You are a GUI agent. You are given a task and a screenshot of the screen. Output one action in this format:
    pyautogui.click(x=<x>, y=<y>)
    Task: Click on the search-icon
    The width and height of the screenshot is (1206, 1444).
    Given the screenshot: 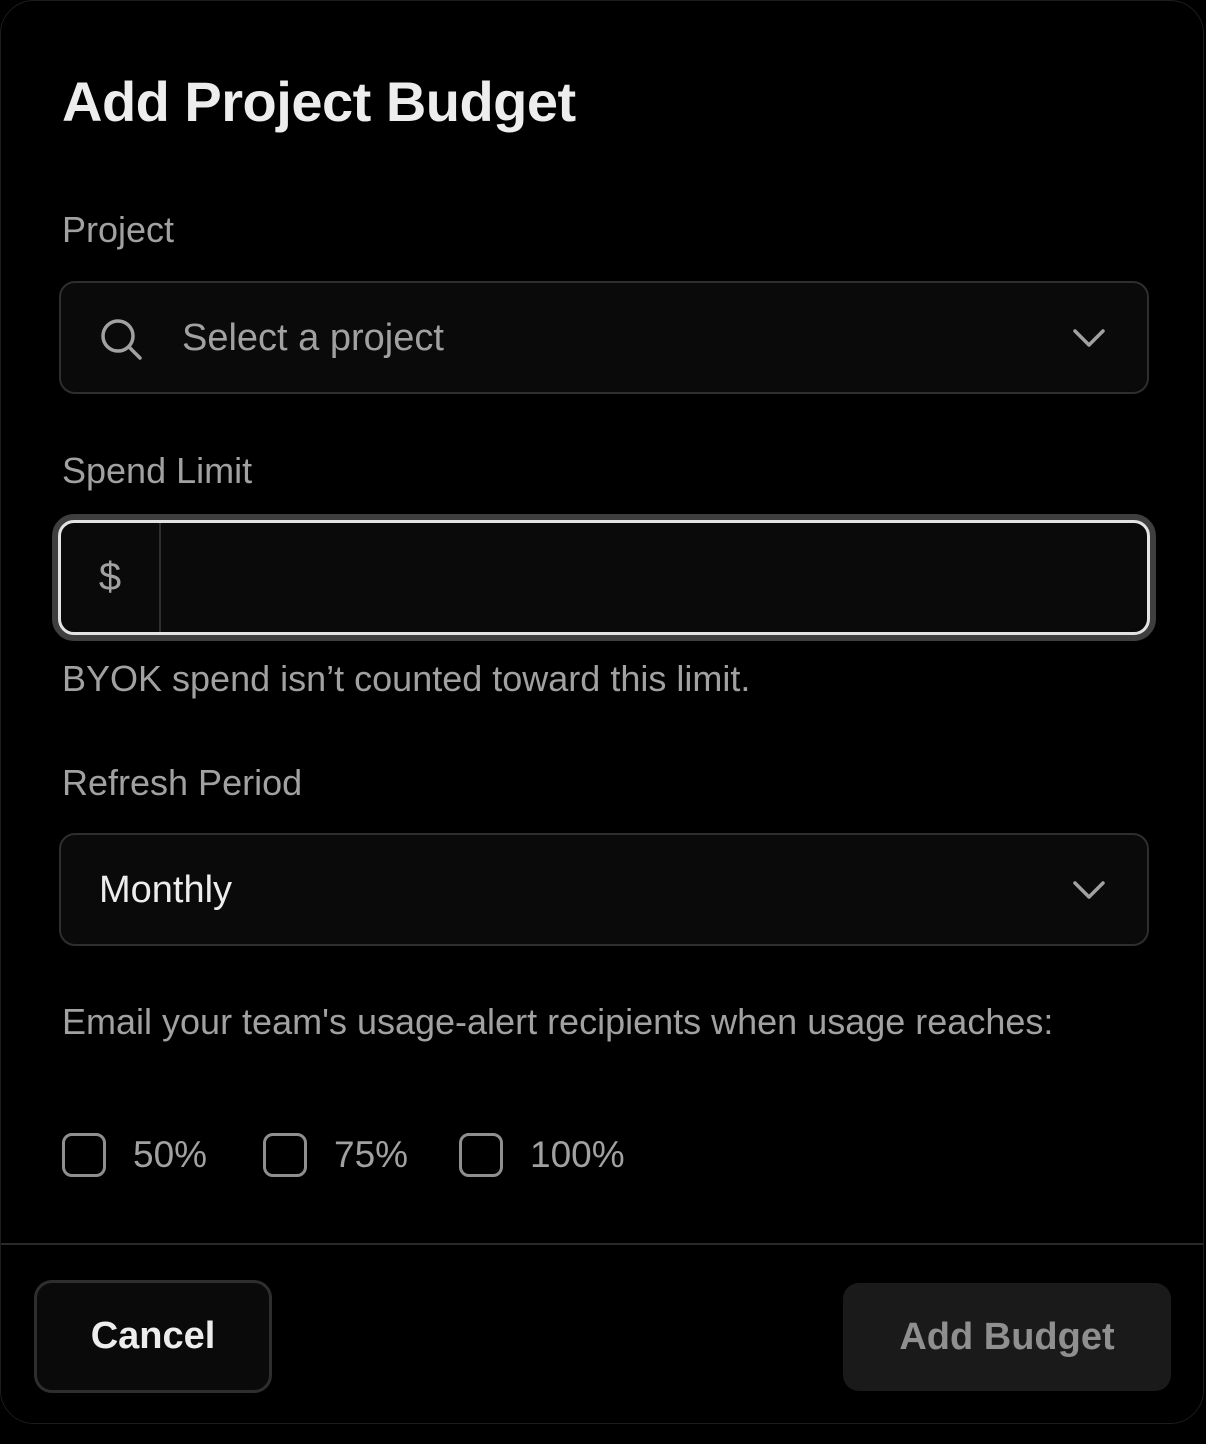 What is the action you would take?
    pyautogui.click(x=121, y=339)
    